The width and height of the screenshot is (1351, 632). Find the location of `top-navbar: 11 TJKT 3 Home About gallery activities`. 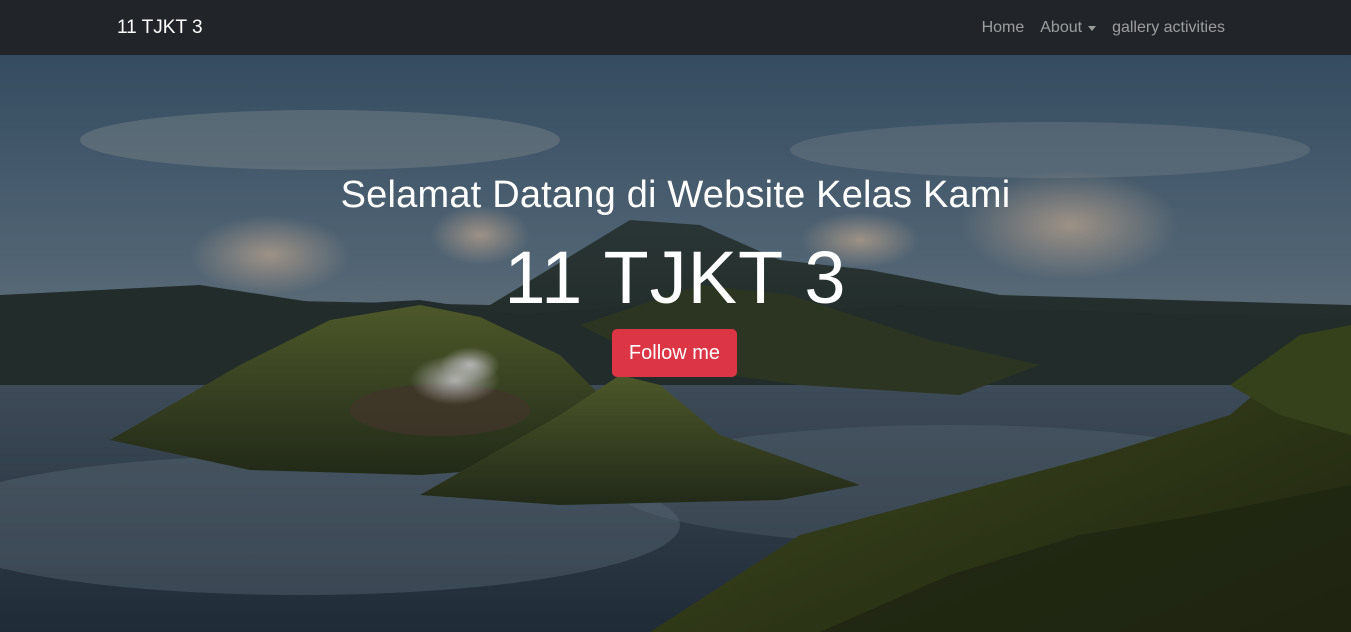

top-navbar: 11 TJKT 3 Home About gallery activities is located at coordinates (675, 27).